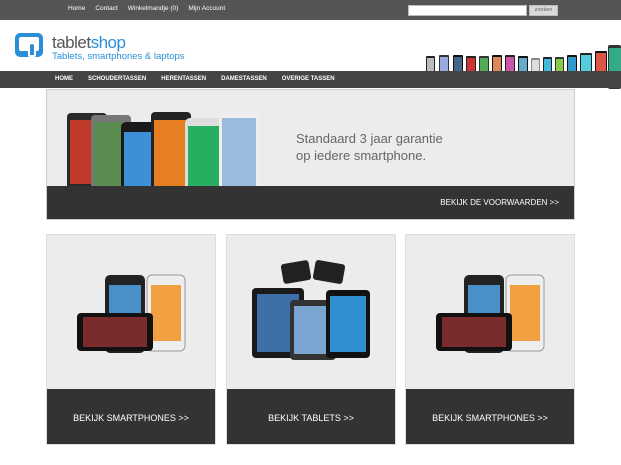 The image size is (621, 465). Describe the element at coordinates (206, 8) in the screenshot. I see `top-link-account: Mijn Account` at that location.